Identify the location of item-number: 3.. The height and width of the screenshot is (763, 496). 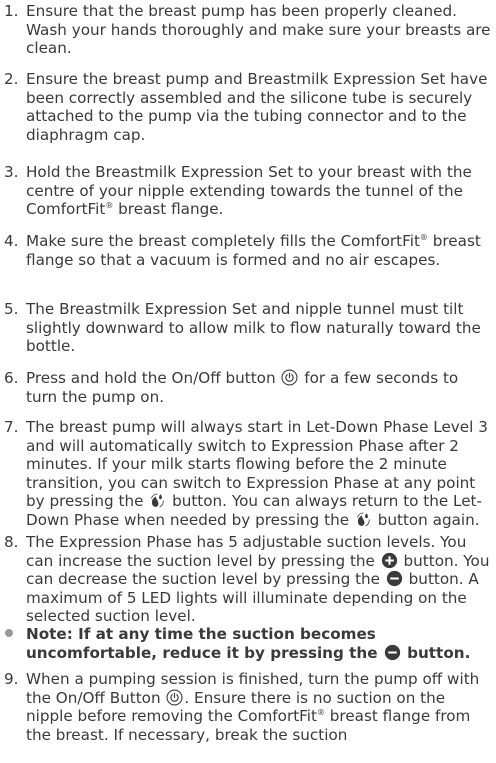
(11, 172).